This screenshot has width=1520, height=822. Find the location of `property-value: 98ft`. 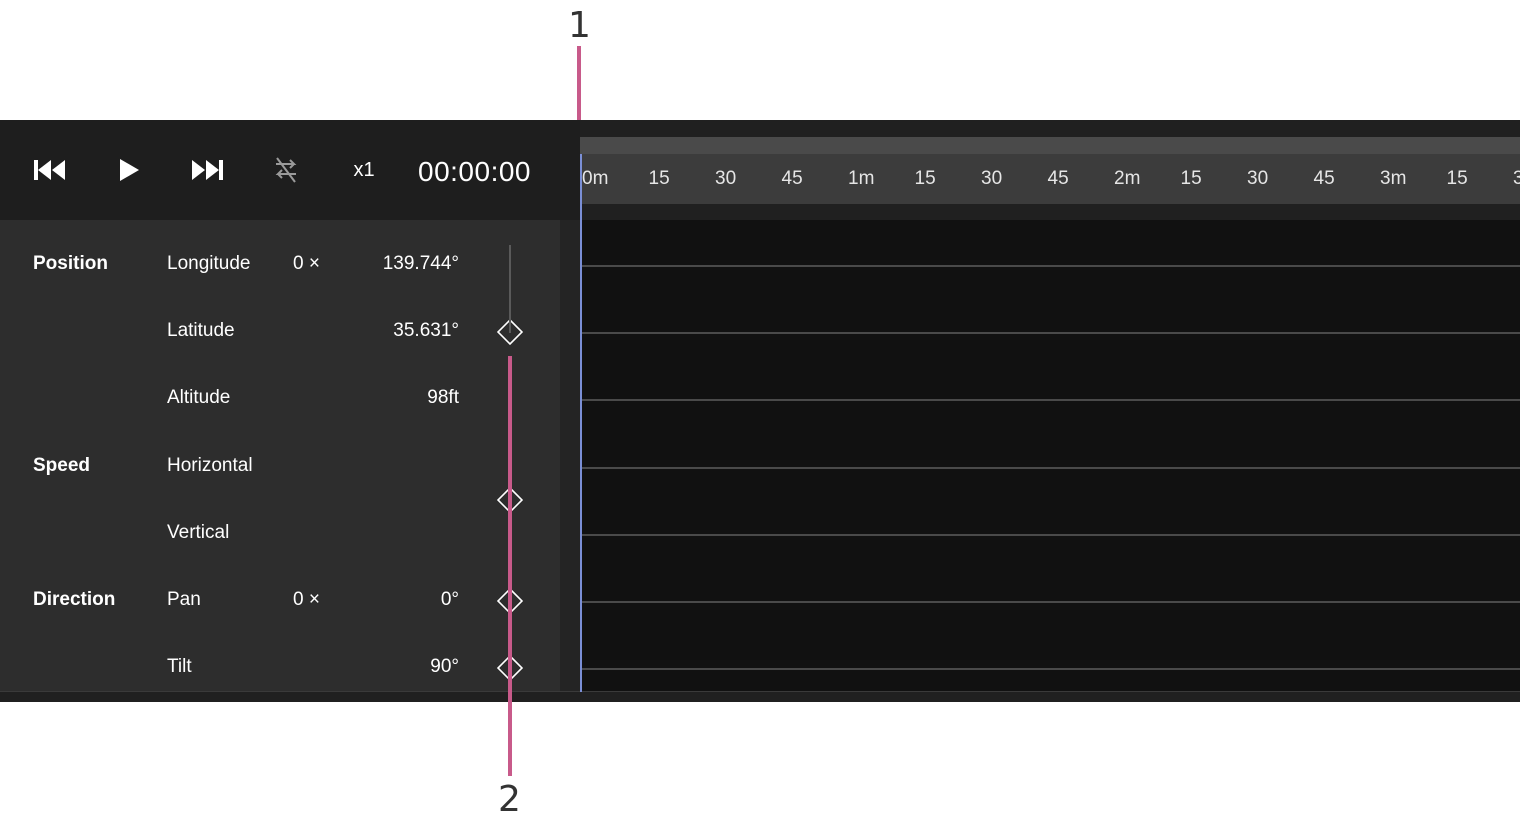

property-value: 98ft is located at coordinates (443, 398).